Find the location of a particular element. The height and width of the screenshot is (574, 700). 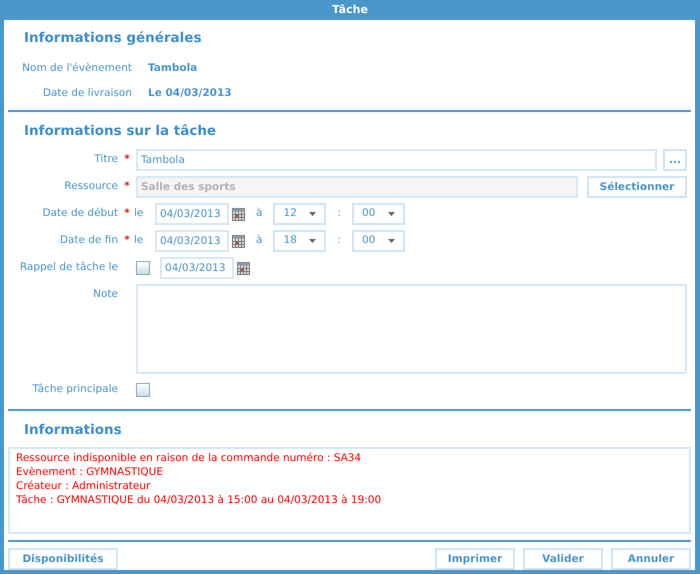

footer-button: Imprimer is located at coordinates (475, 559).